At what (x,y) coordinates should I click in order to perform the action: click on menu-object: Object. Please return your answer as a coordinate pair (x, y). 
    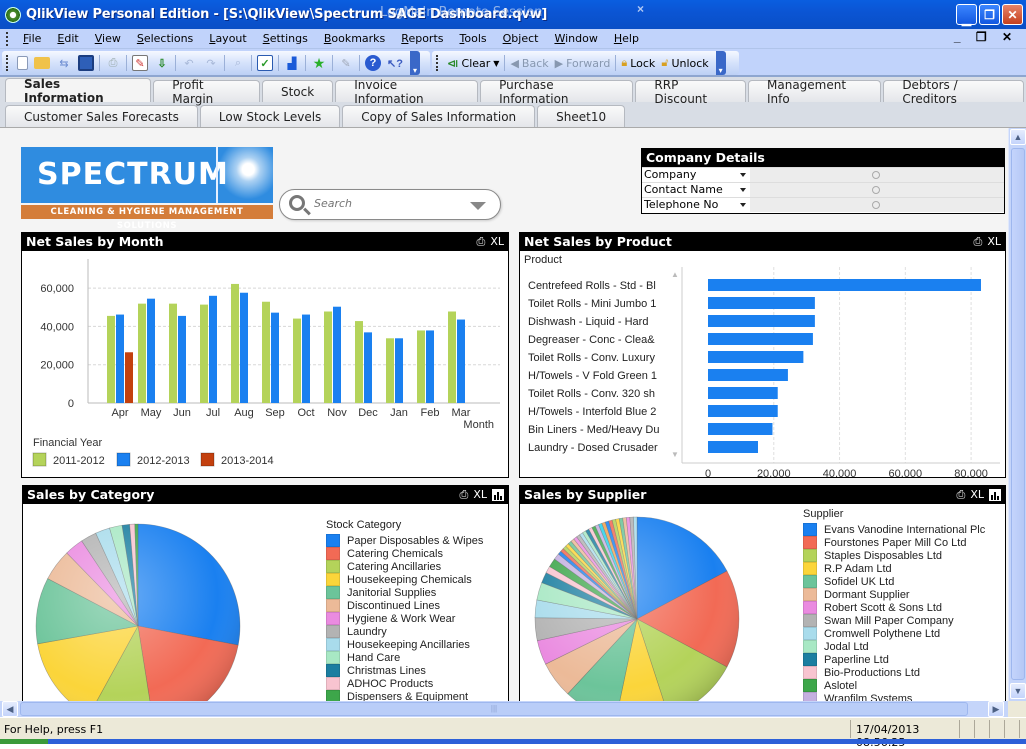
    Looking at the image, I should click on (521, 38).